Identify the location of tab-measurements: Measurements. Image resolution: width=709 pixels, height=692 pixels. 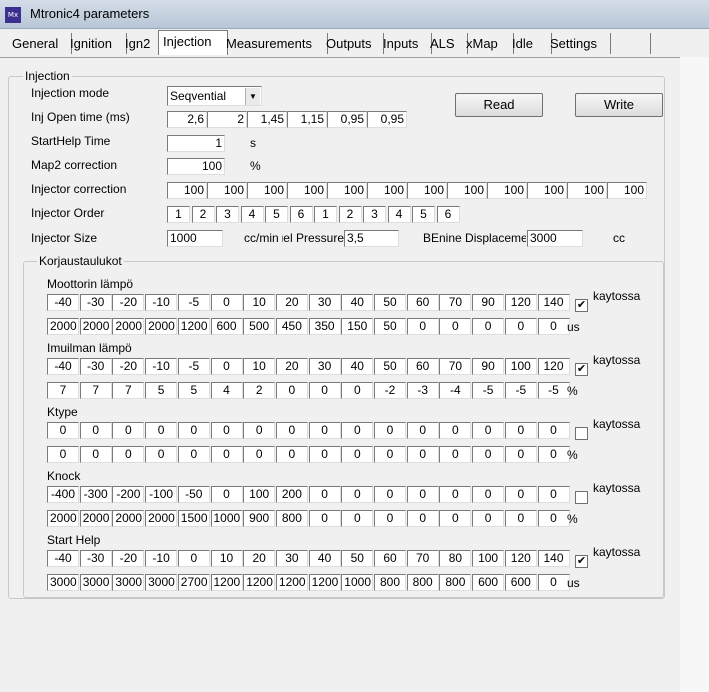
(275, 43).